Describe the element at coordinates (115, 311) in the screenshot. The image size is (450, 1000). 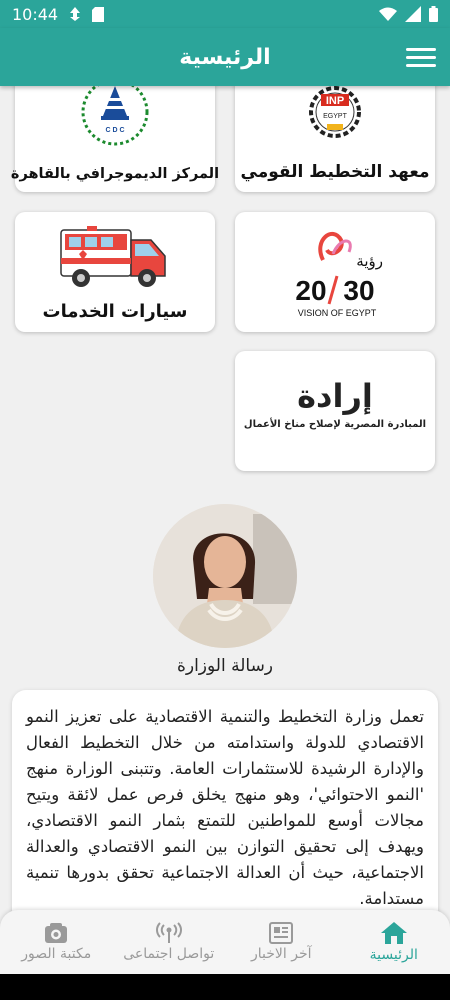
I see `card-ambulance-label: سيارات الخدمات` at that location.